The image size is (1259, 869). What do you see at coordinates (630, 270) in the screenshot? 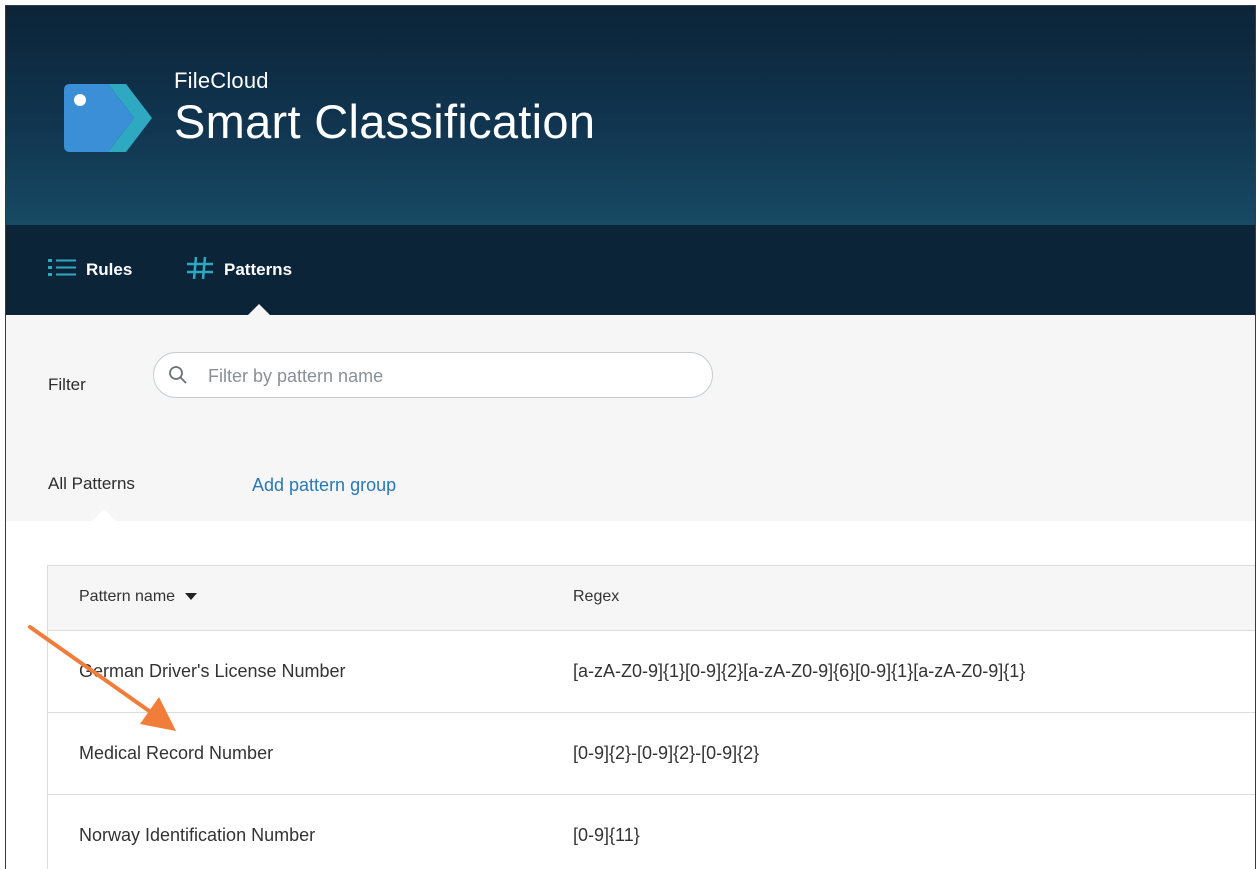
I see `top-nav: Rules Patterns` at bounding box center [630, 270].